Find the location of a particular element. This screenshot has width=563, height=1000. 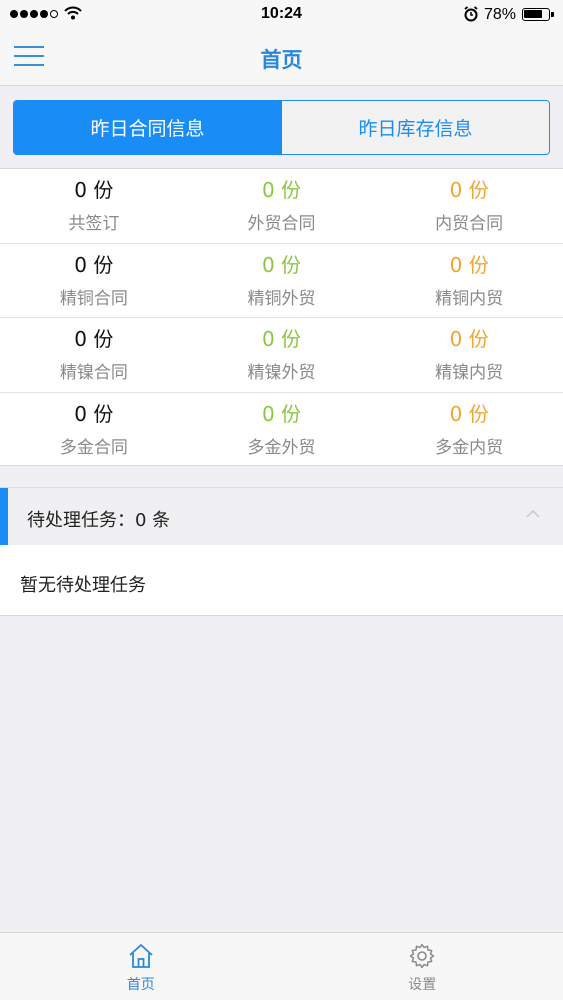

tab-settings: 设置 is located at coordinates (422, 966).